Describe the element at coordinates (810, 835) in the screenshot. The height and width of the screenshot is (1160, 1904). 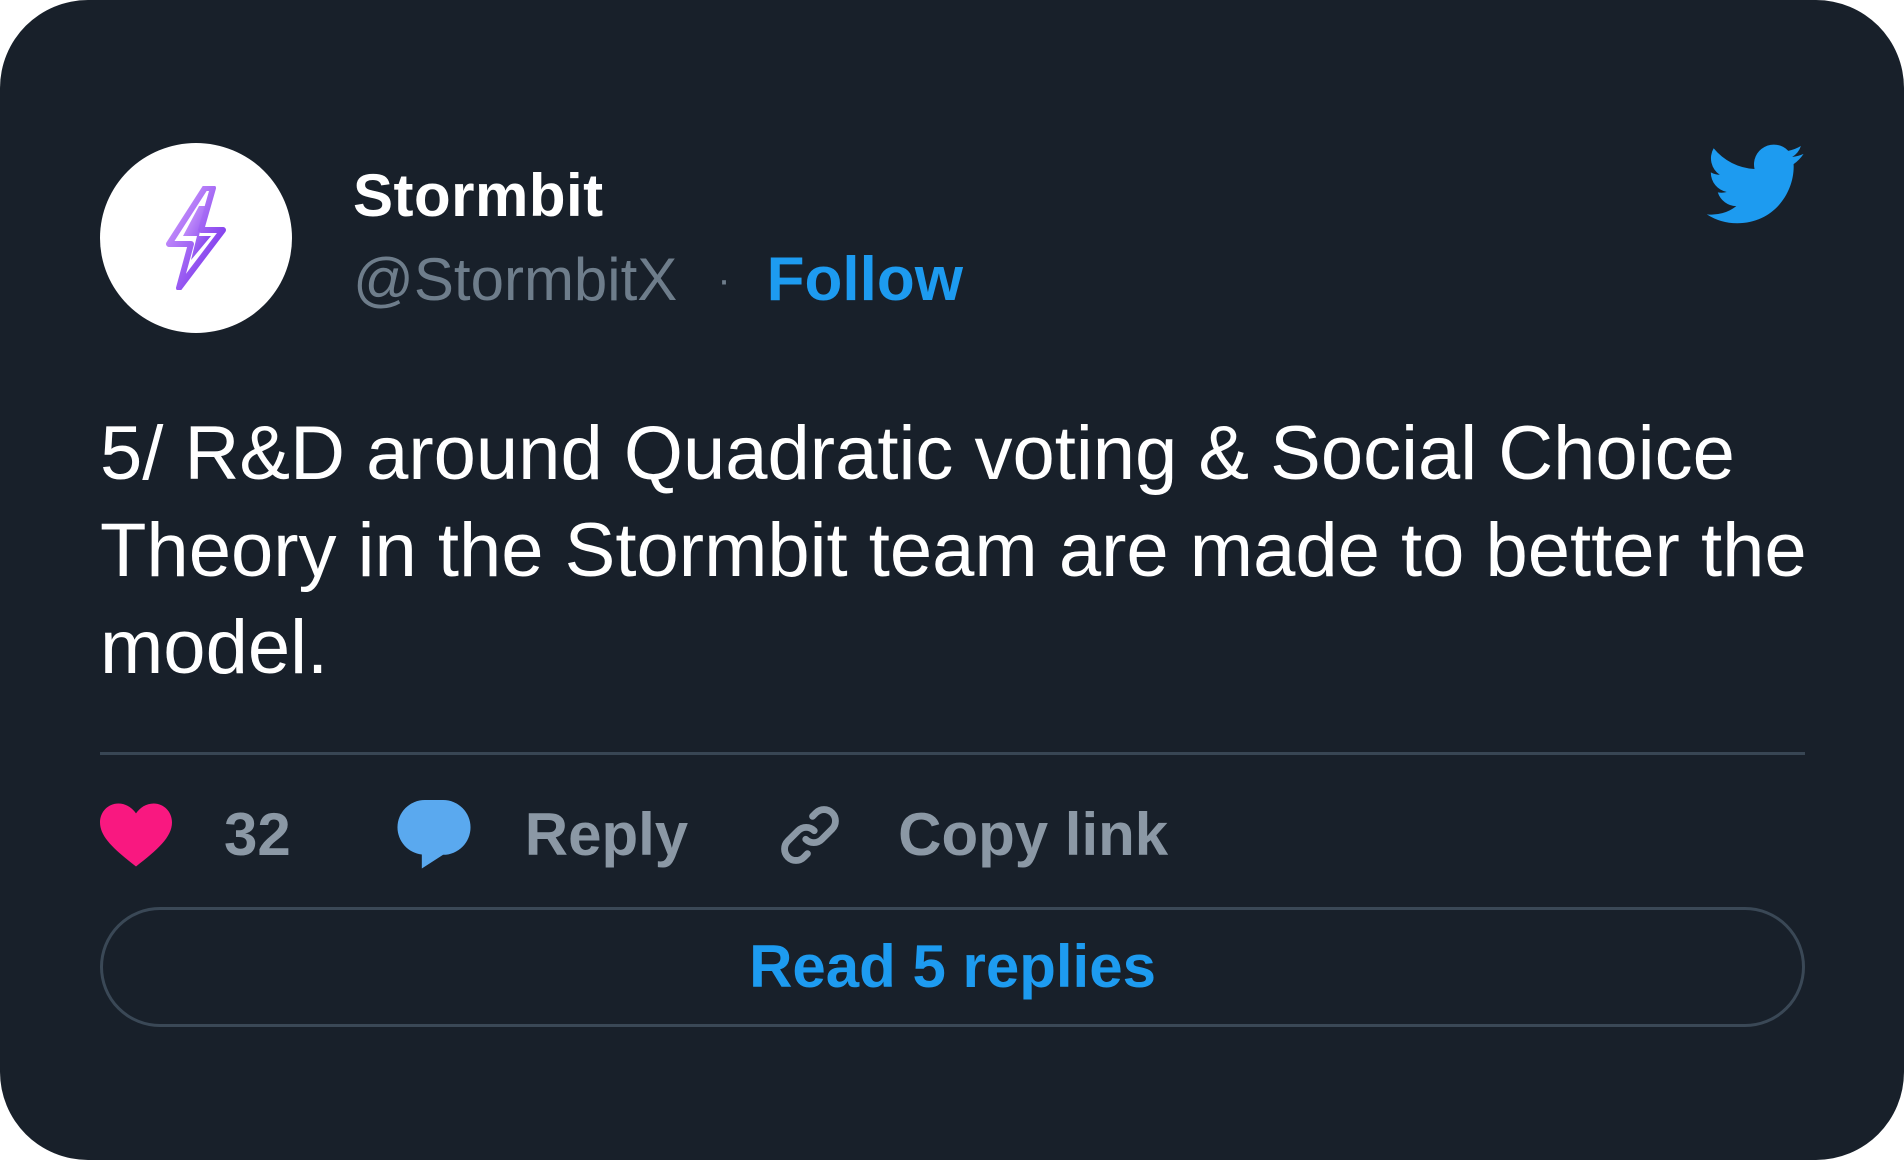
I see `link-icon` at that location.